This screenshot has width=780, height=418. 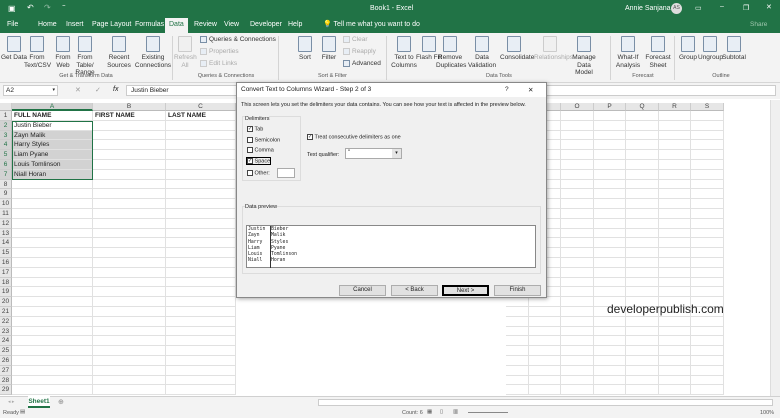 I want to click on cell-C17, so click(x=201, y=272).